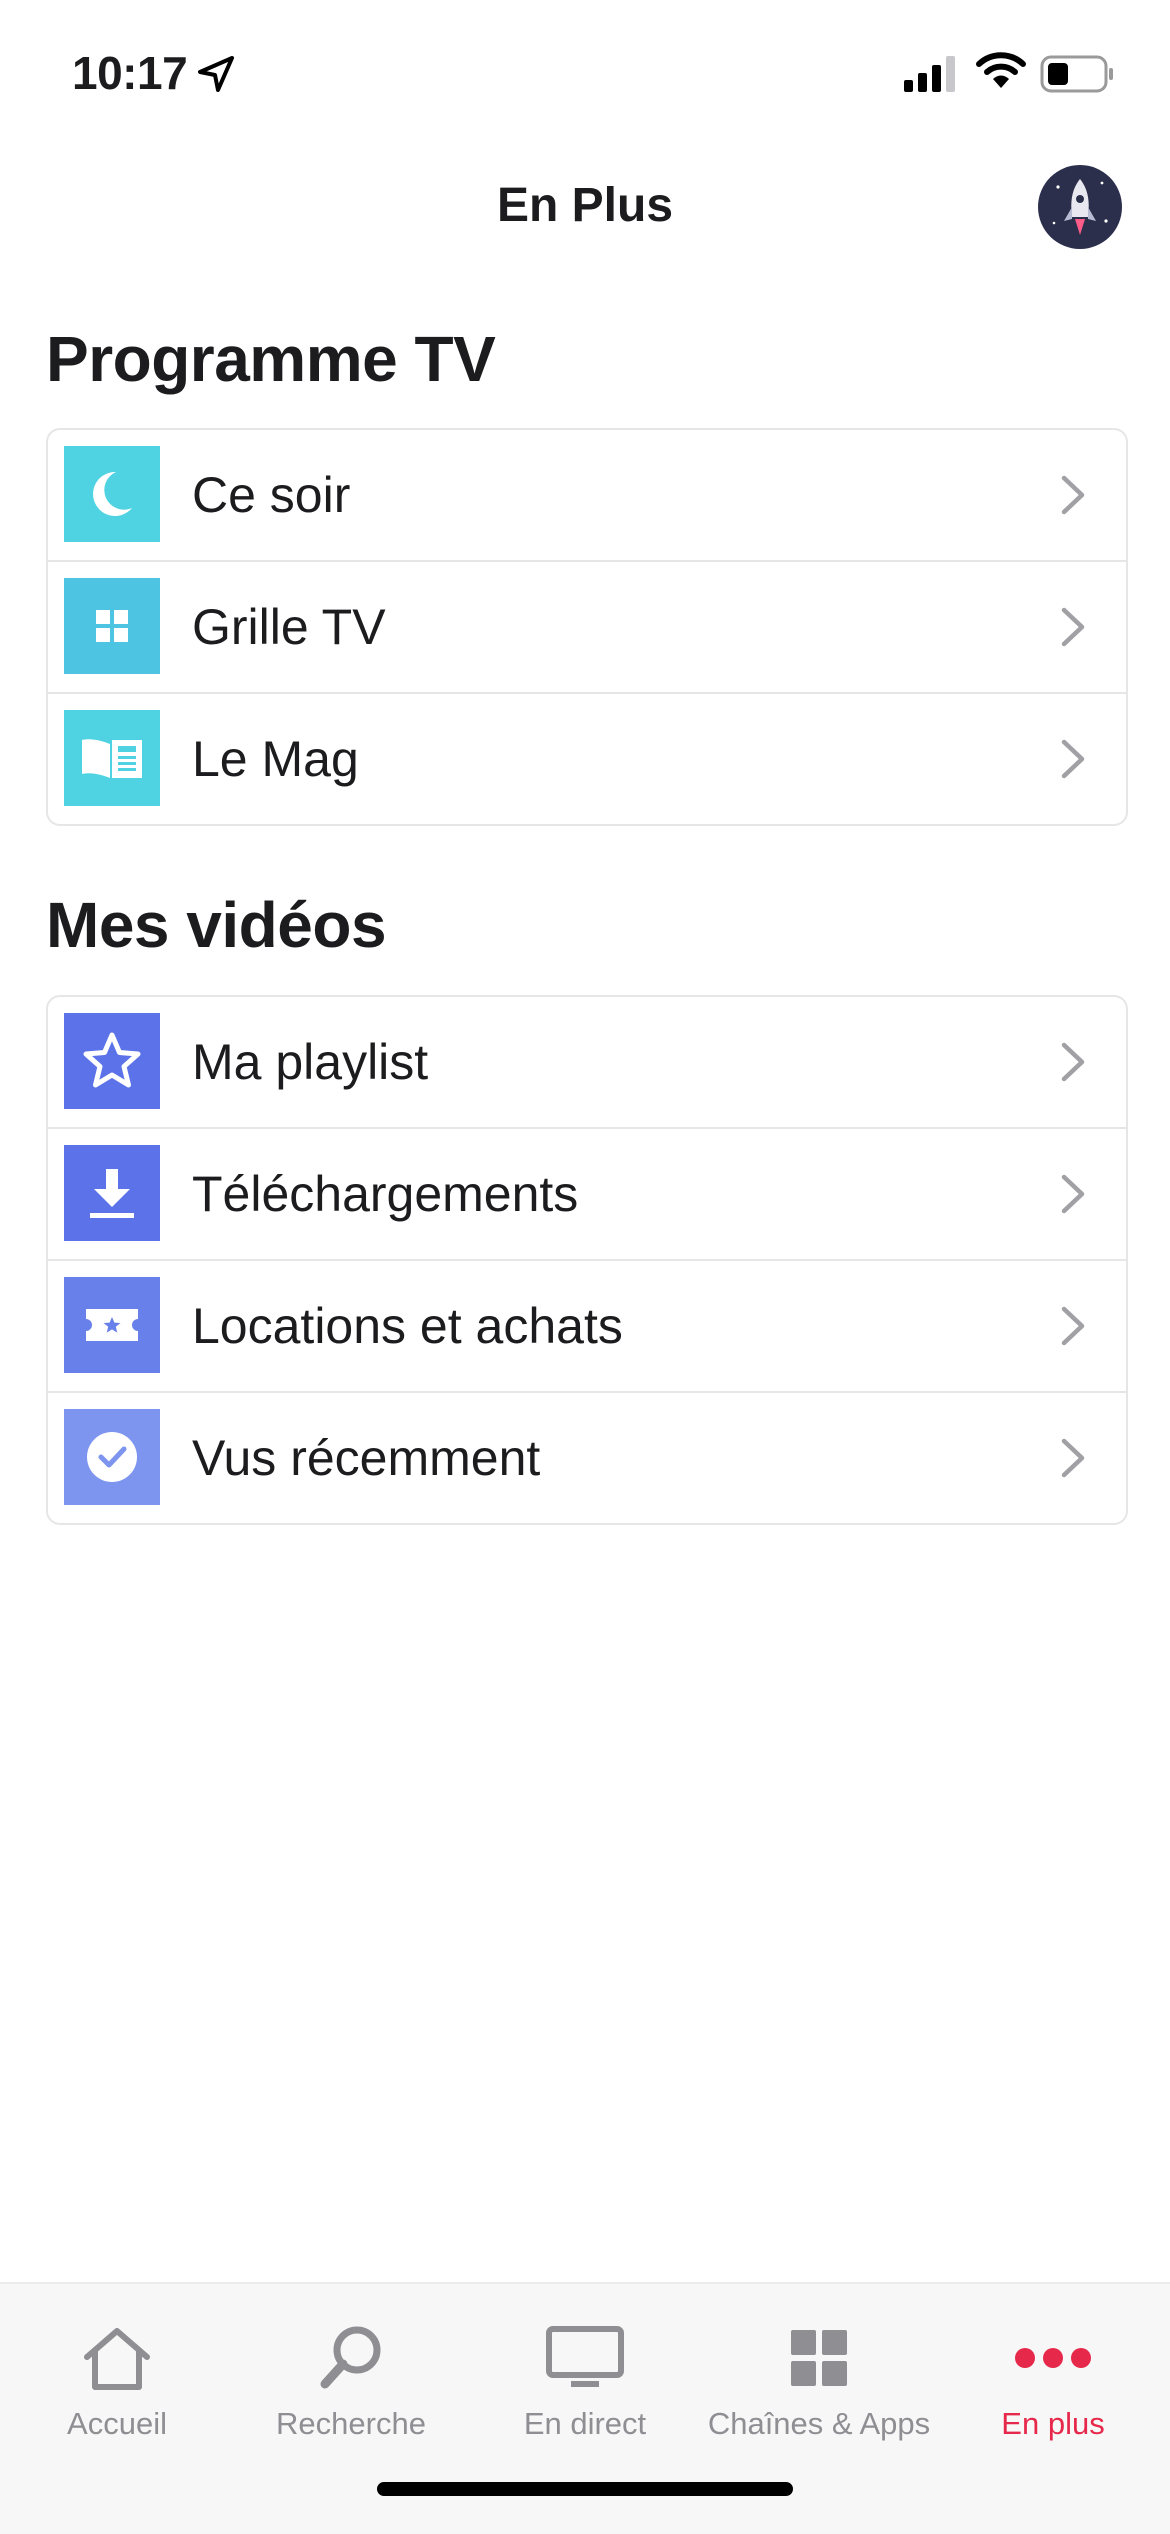  What do you see at coordinates (585, 75) in the screenshot?
I see `status-bar: 10:17` at bounding box center [585, 75].